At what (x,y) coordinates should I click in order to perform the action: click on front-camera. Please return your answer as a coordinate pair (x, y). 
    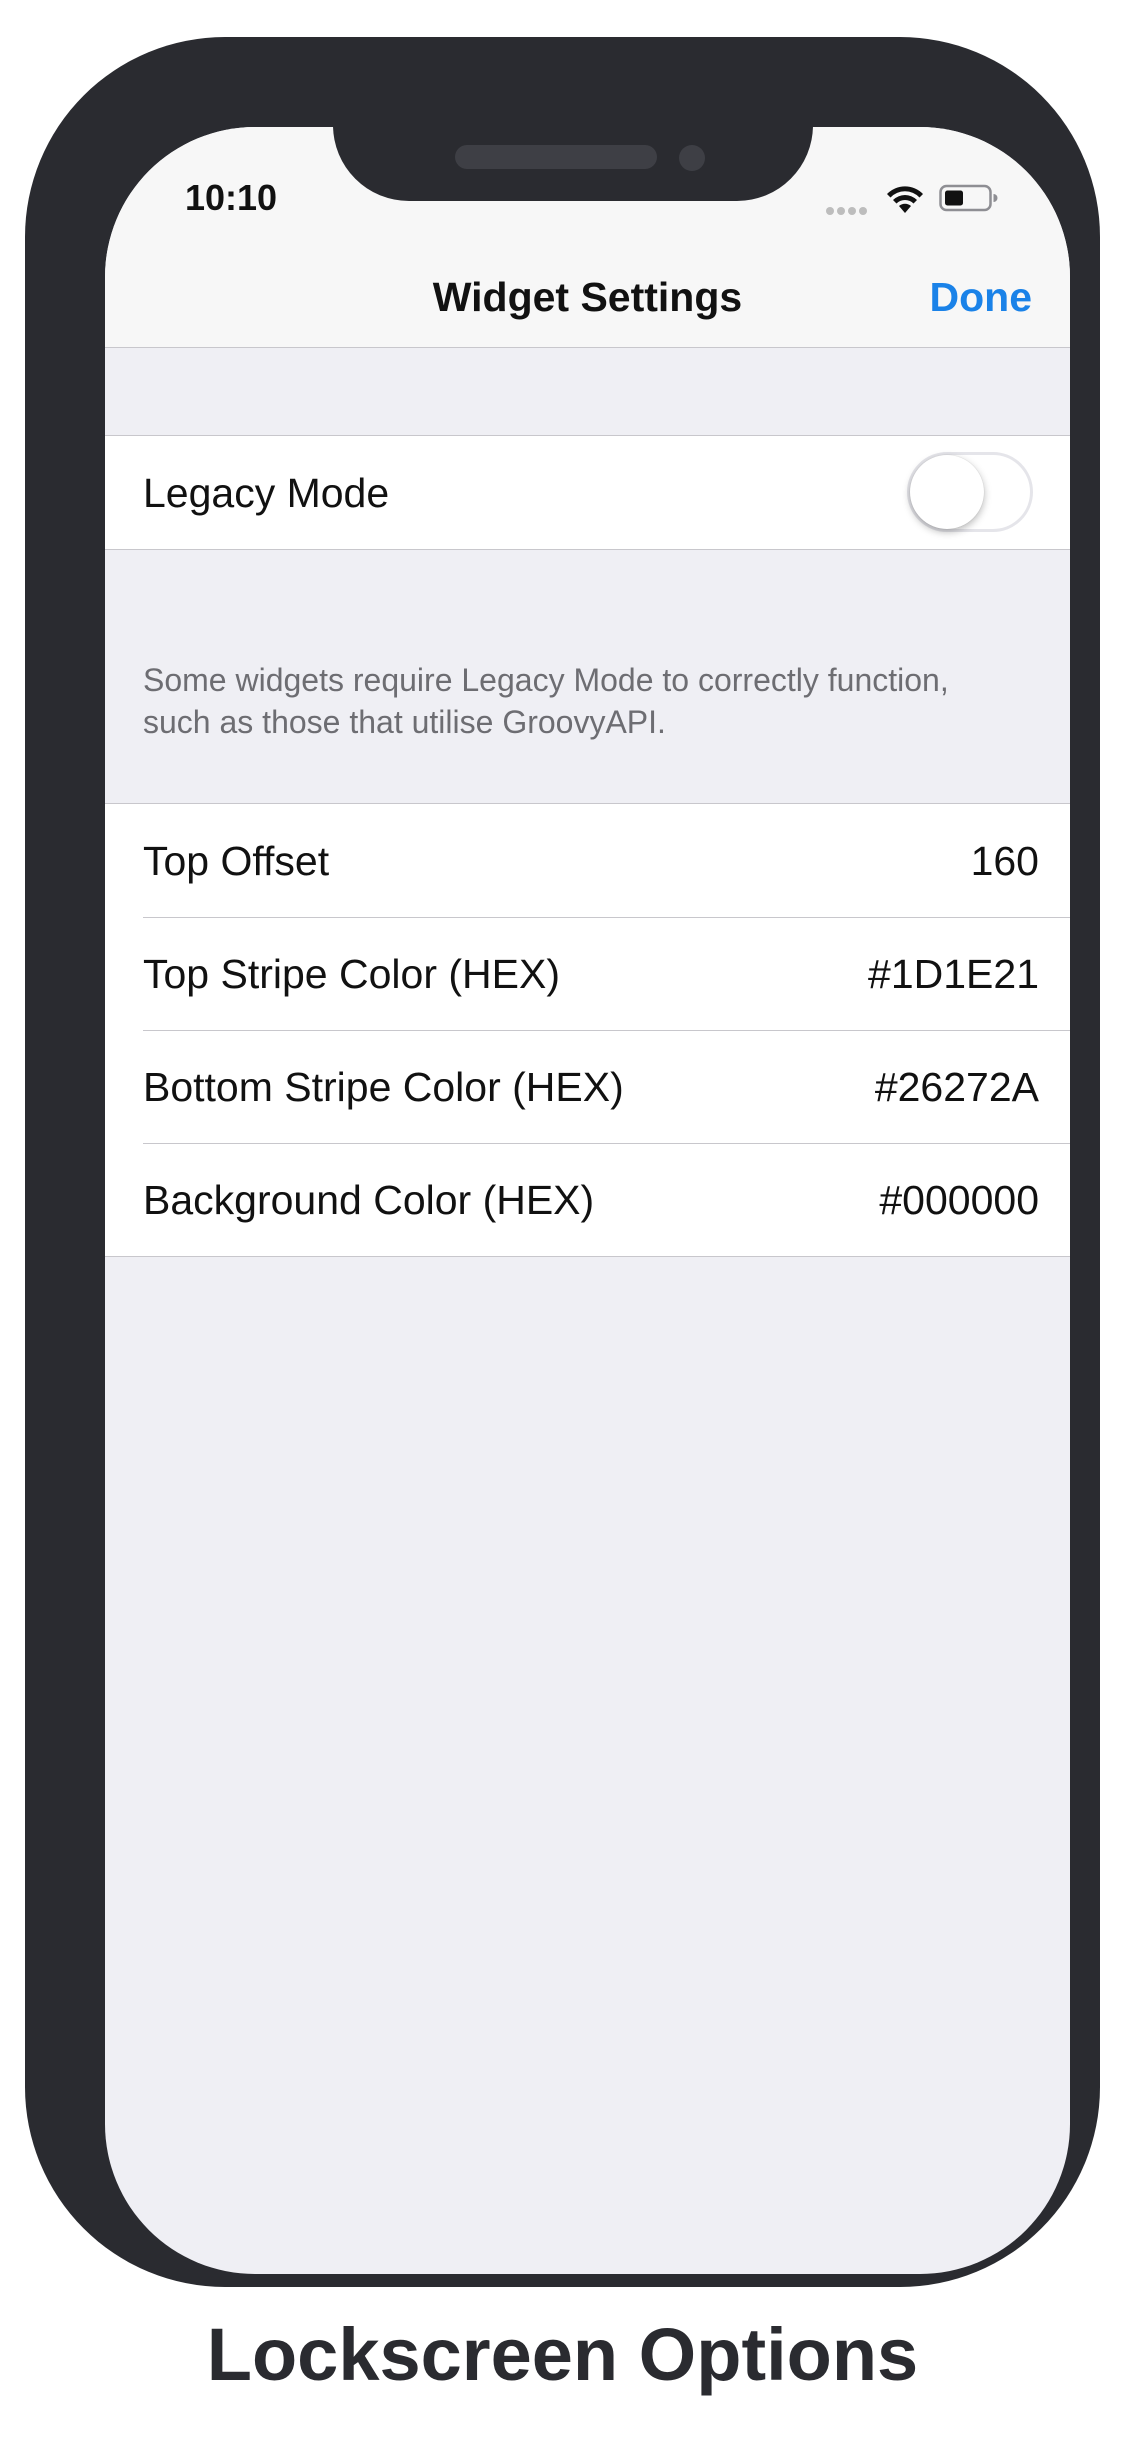
    Looking at the image, I should click on (692, 158).